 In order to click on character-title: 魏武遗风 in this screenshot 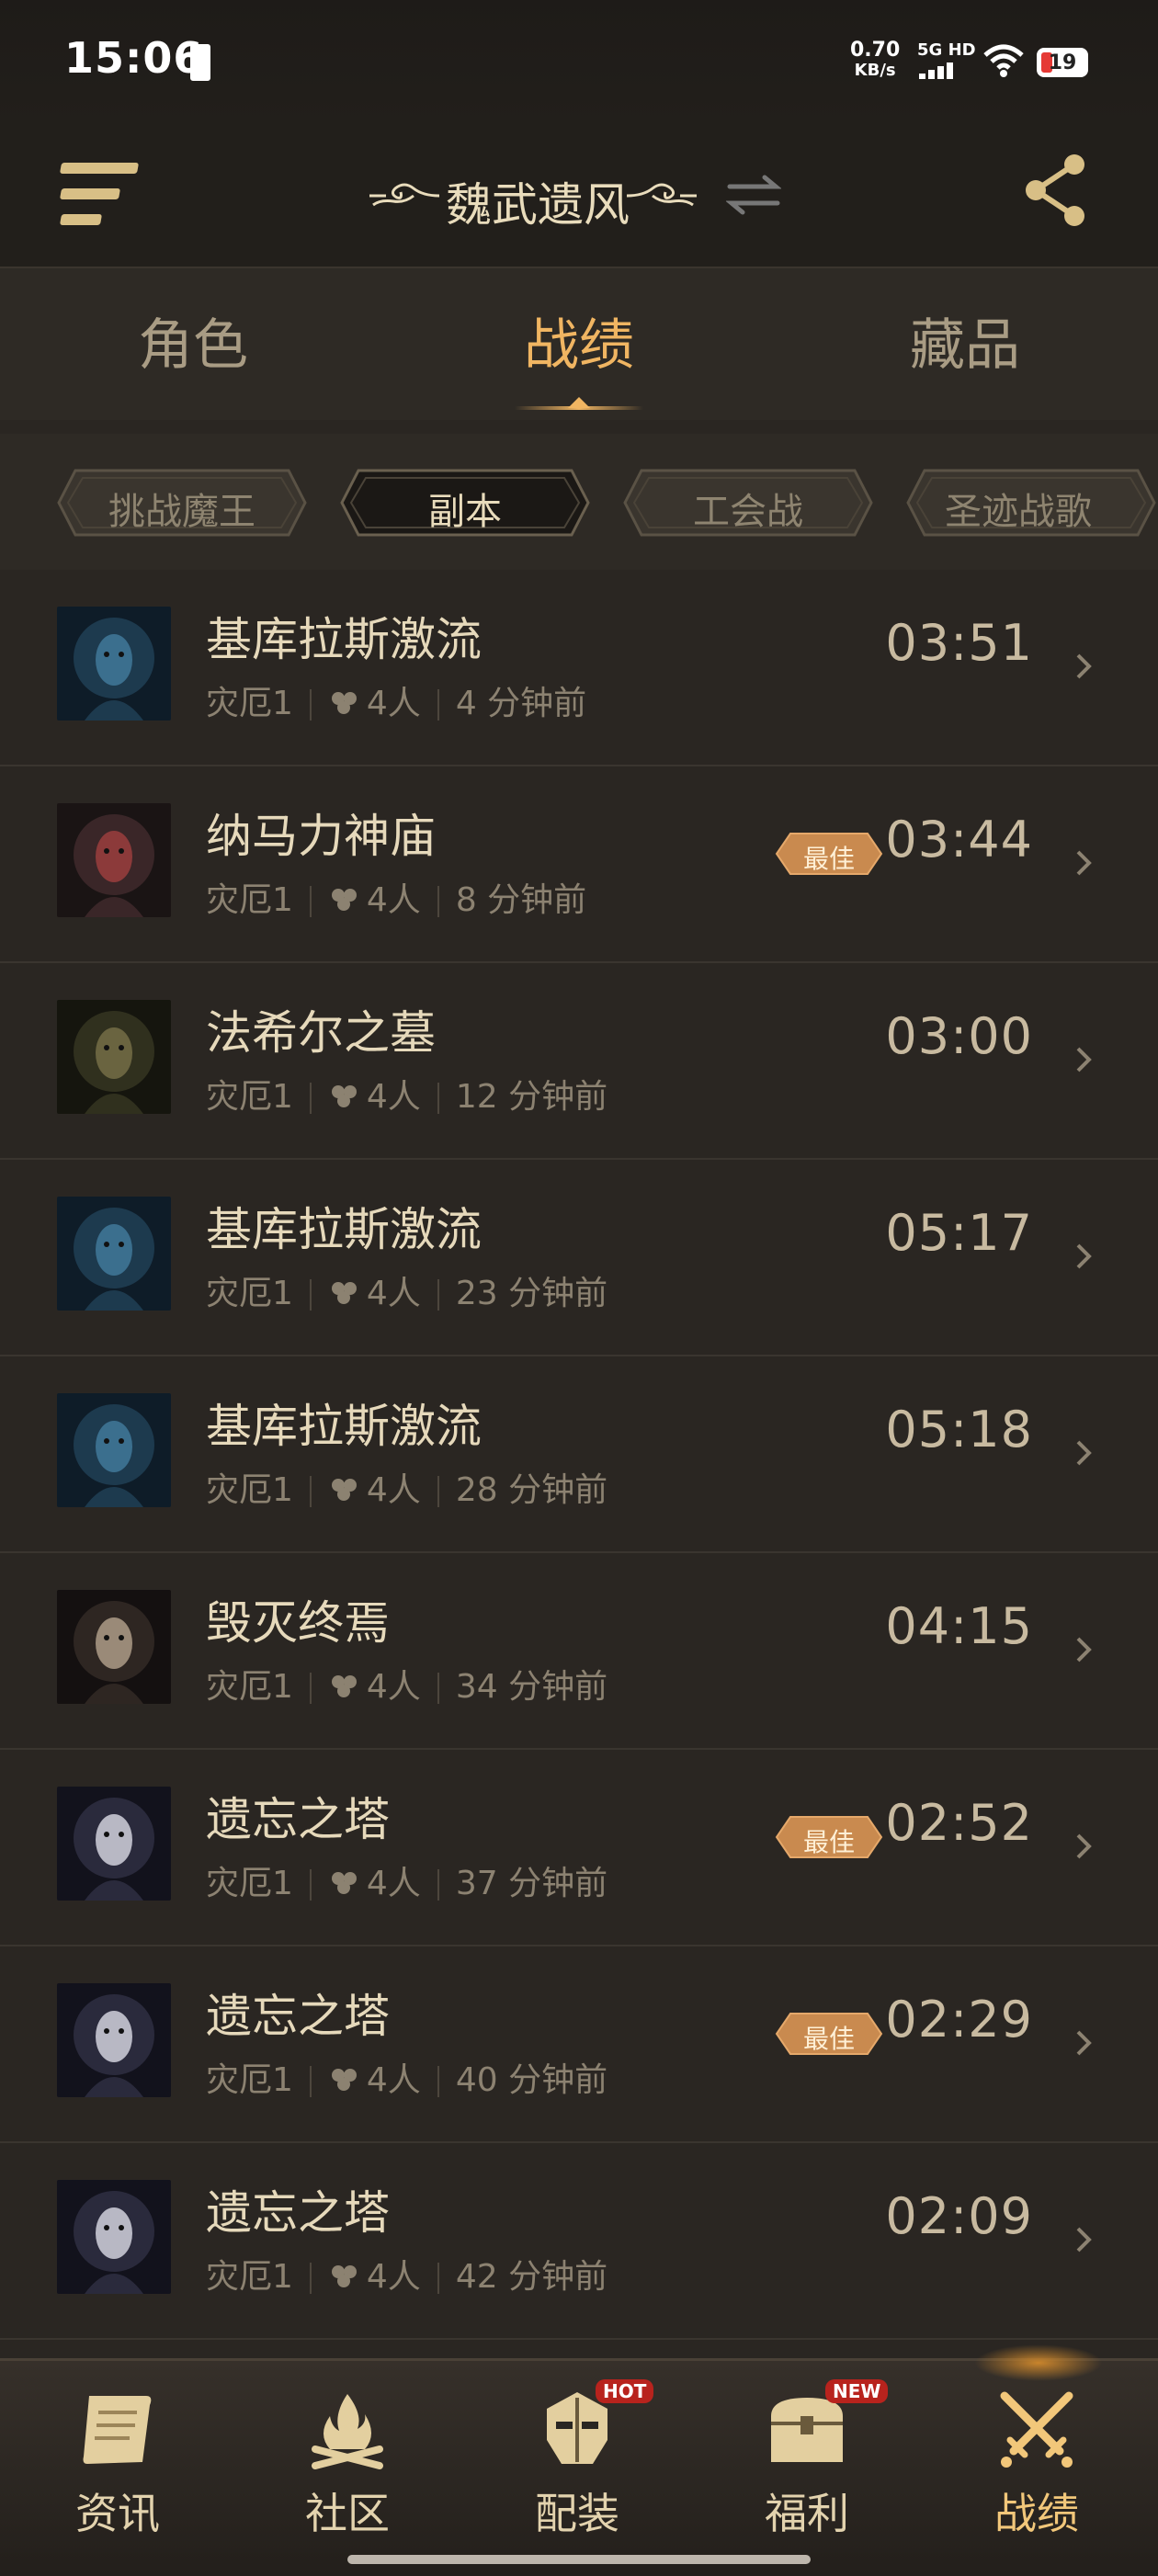, I will do `click(533, 196)`.